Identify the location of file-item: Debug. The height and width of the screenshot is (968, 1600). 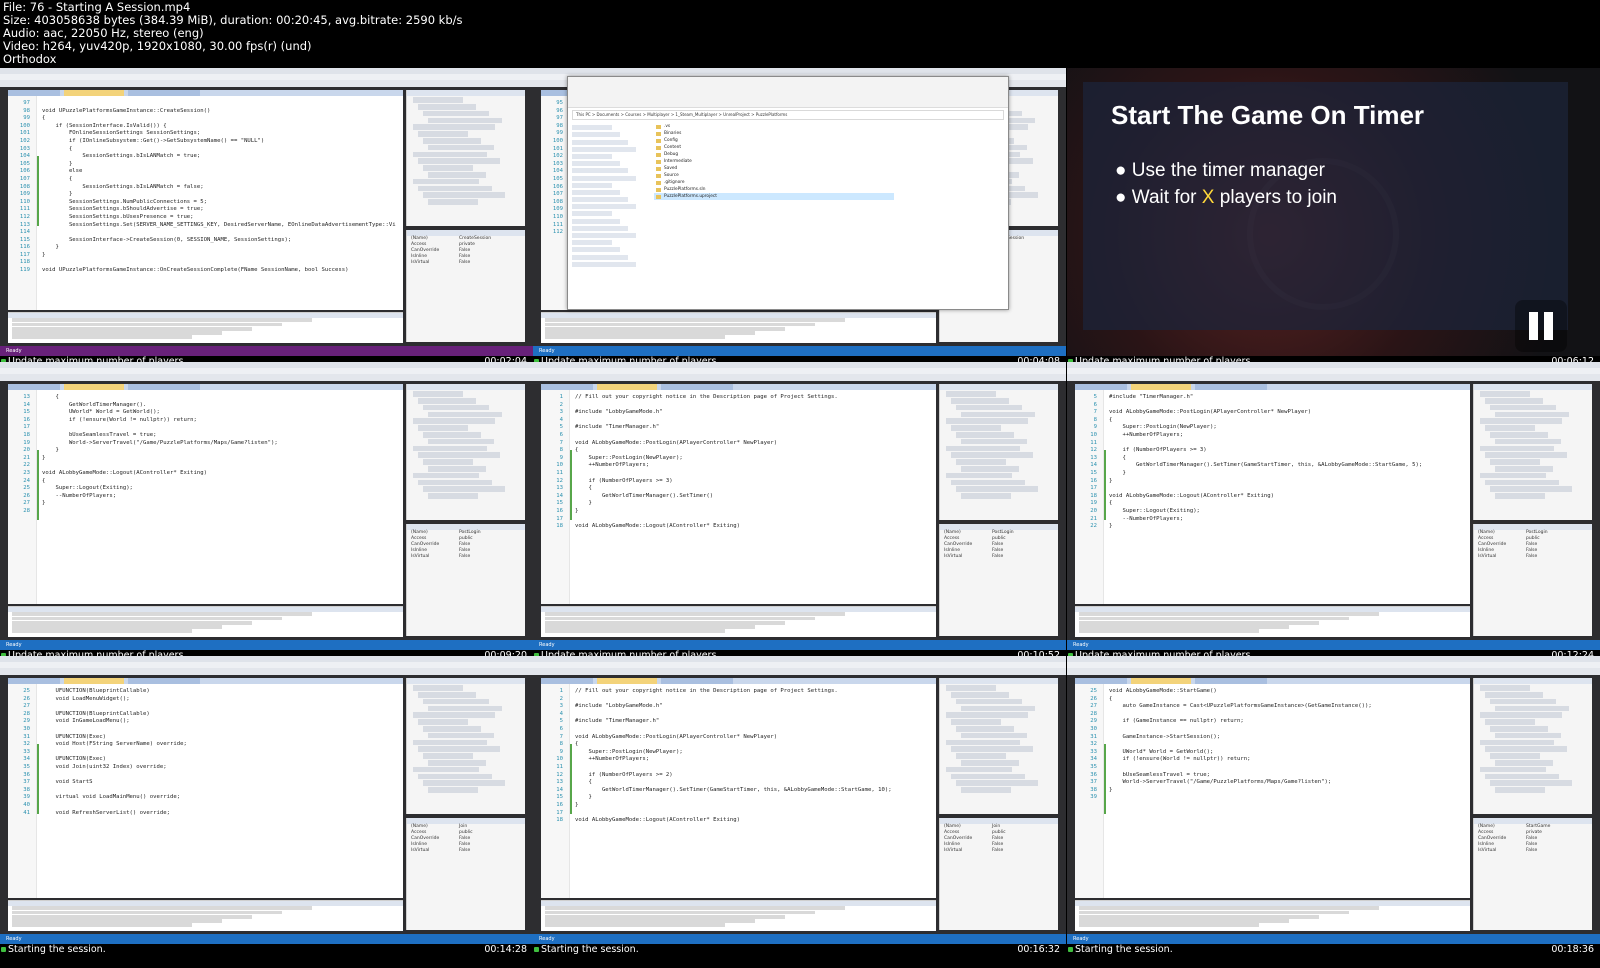
(774, 154).